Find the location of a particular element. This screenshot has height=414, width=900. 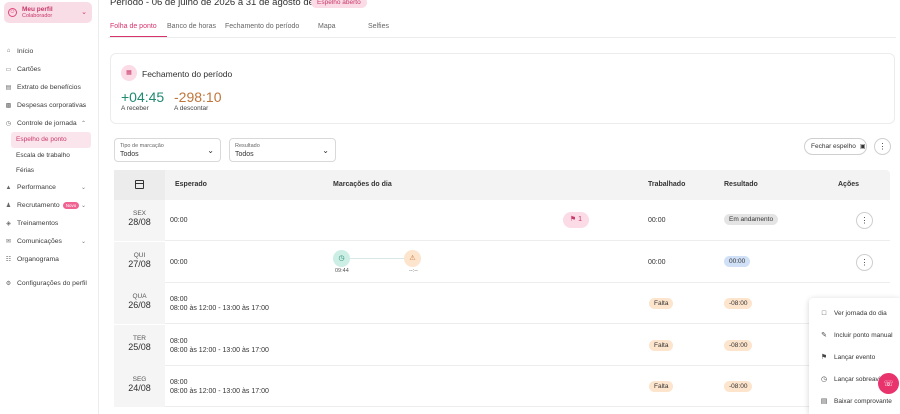

sidebar-item-treinamentos: ◈ Treinamentos is located at coordinates (49, 224).